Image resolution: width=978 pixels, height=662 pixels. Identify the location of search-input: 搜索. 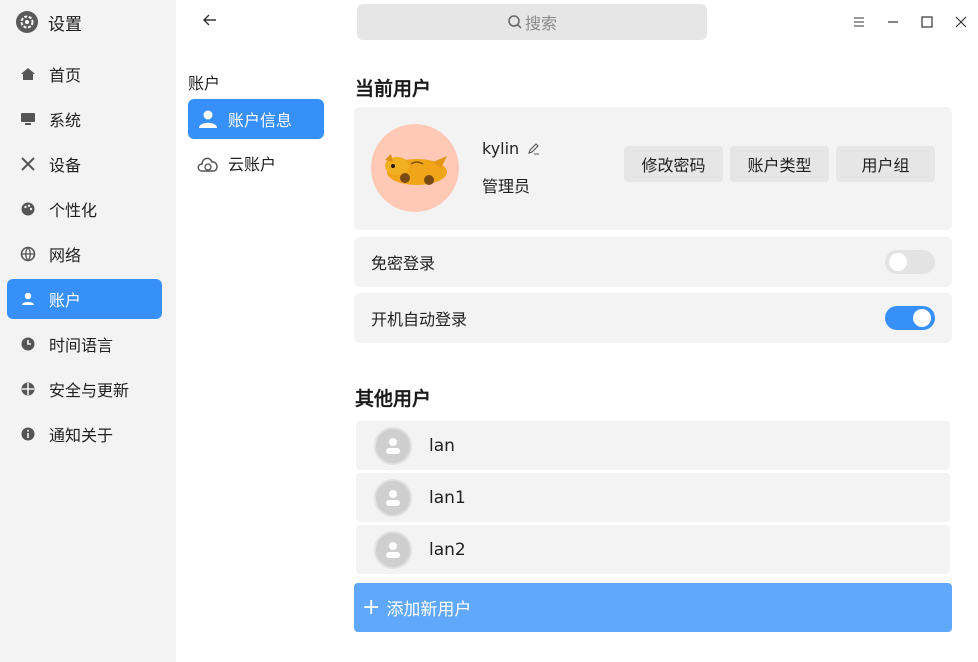
(532, 22).